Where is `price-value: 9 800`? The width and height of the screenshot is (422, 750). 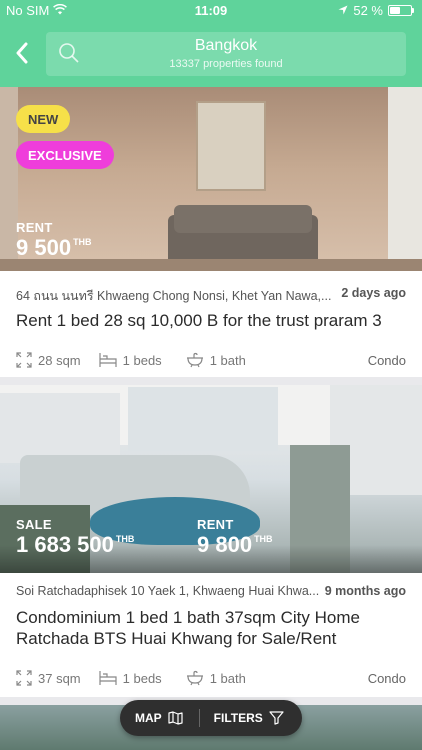
price-value: 9 800 is located at coordinates (225, 544).